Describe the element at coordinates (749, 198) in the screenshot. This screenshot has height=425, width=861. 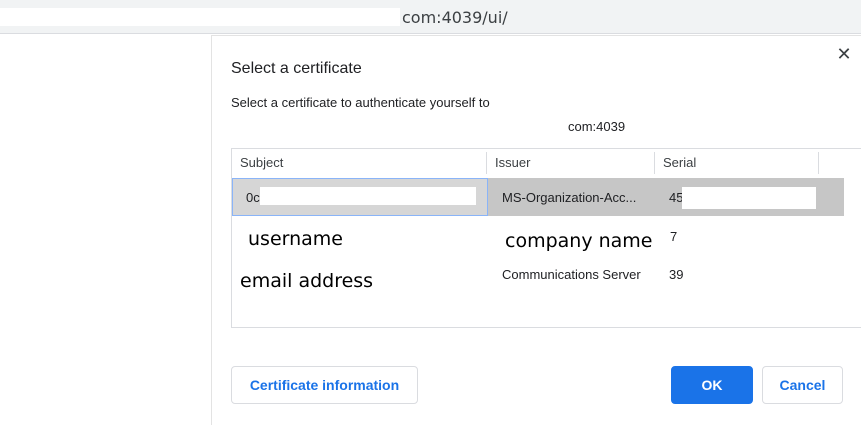
I see `serial-redaction` at that location.